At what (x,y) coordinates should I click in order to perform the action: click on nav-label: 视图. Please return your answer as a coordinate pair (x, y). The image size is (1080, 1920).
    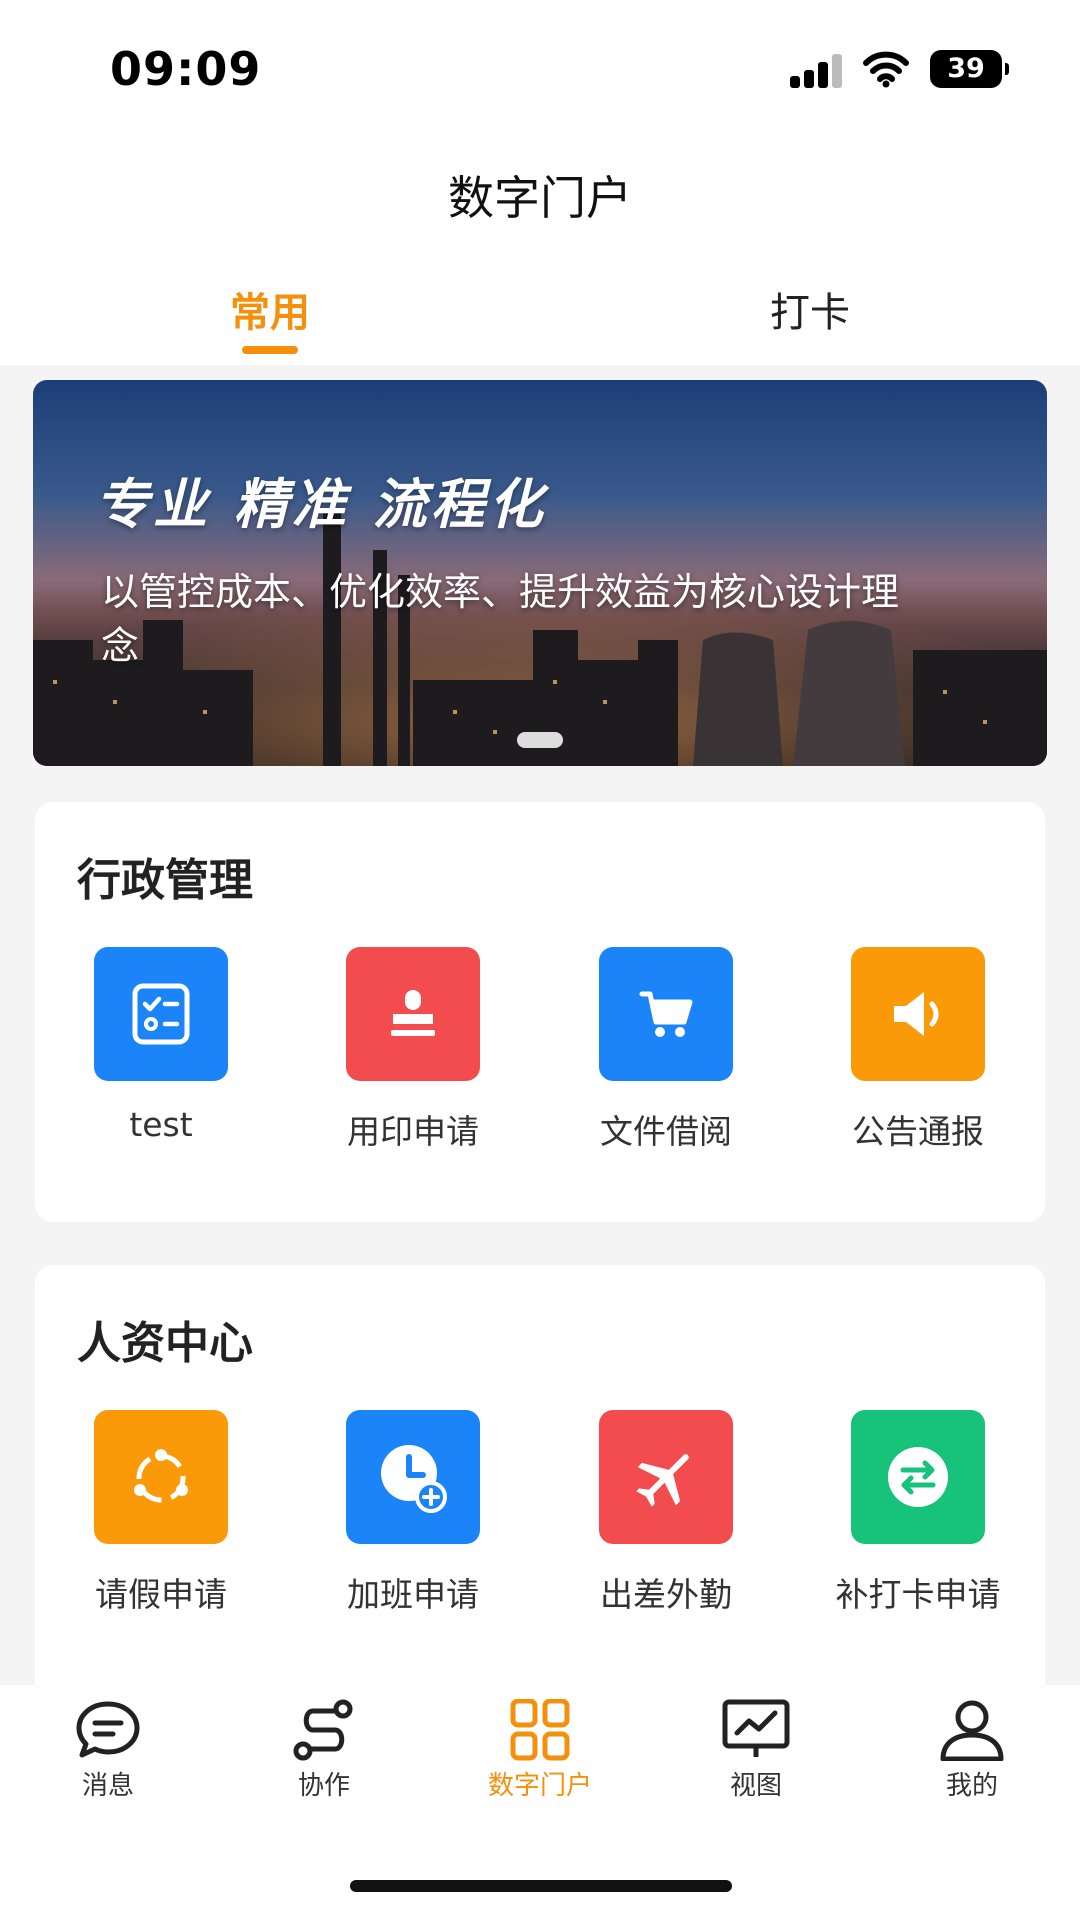
    Looking at the image, I should click on (755, 1786).